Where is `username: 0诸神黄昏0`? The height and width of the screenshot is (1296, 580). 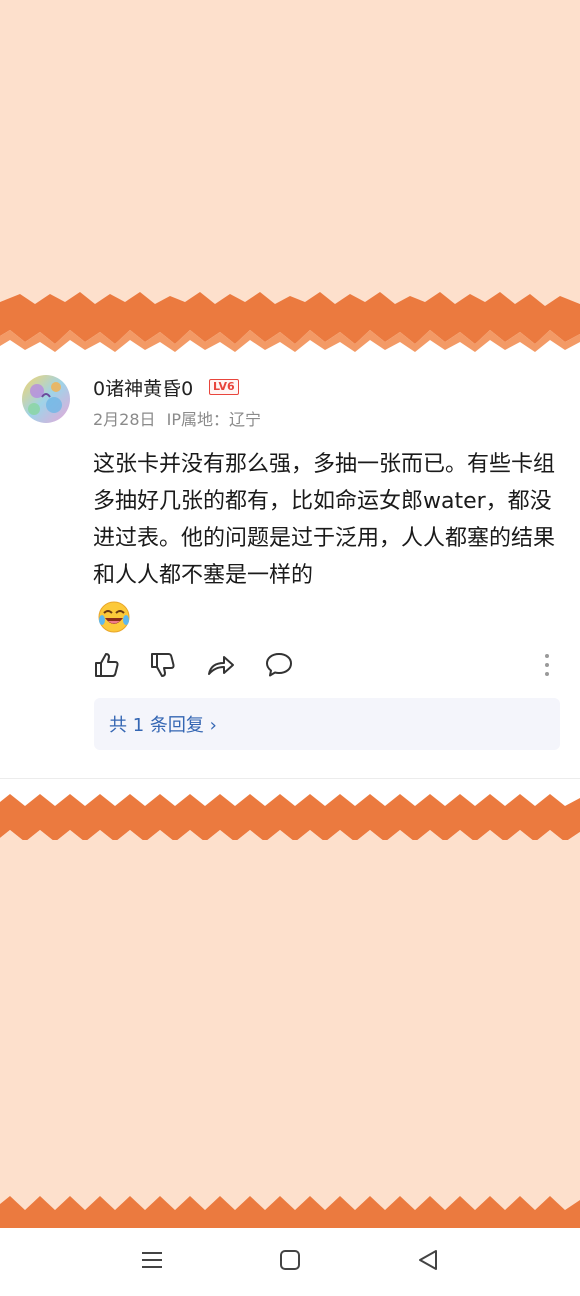
username: 0诸神黄昏0 is located at coordinates (143, 387).